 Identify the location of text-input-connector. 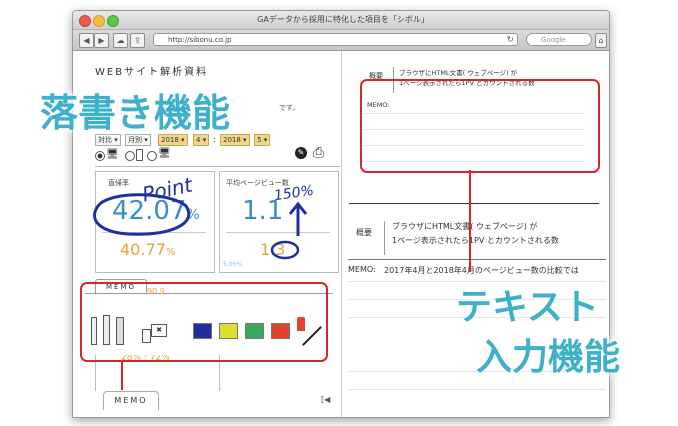
(470, 221).